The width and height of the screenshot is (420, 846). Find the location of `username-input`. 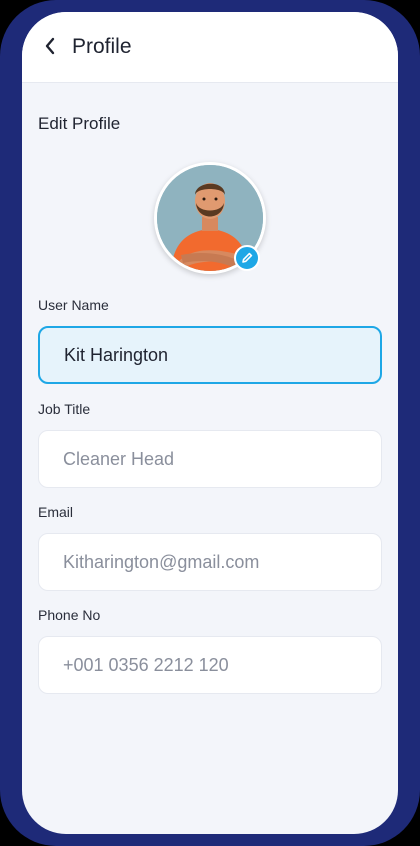

username-input is located at coordinates (210, 355).